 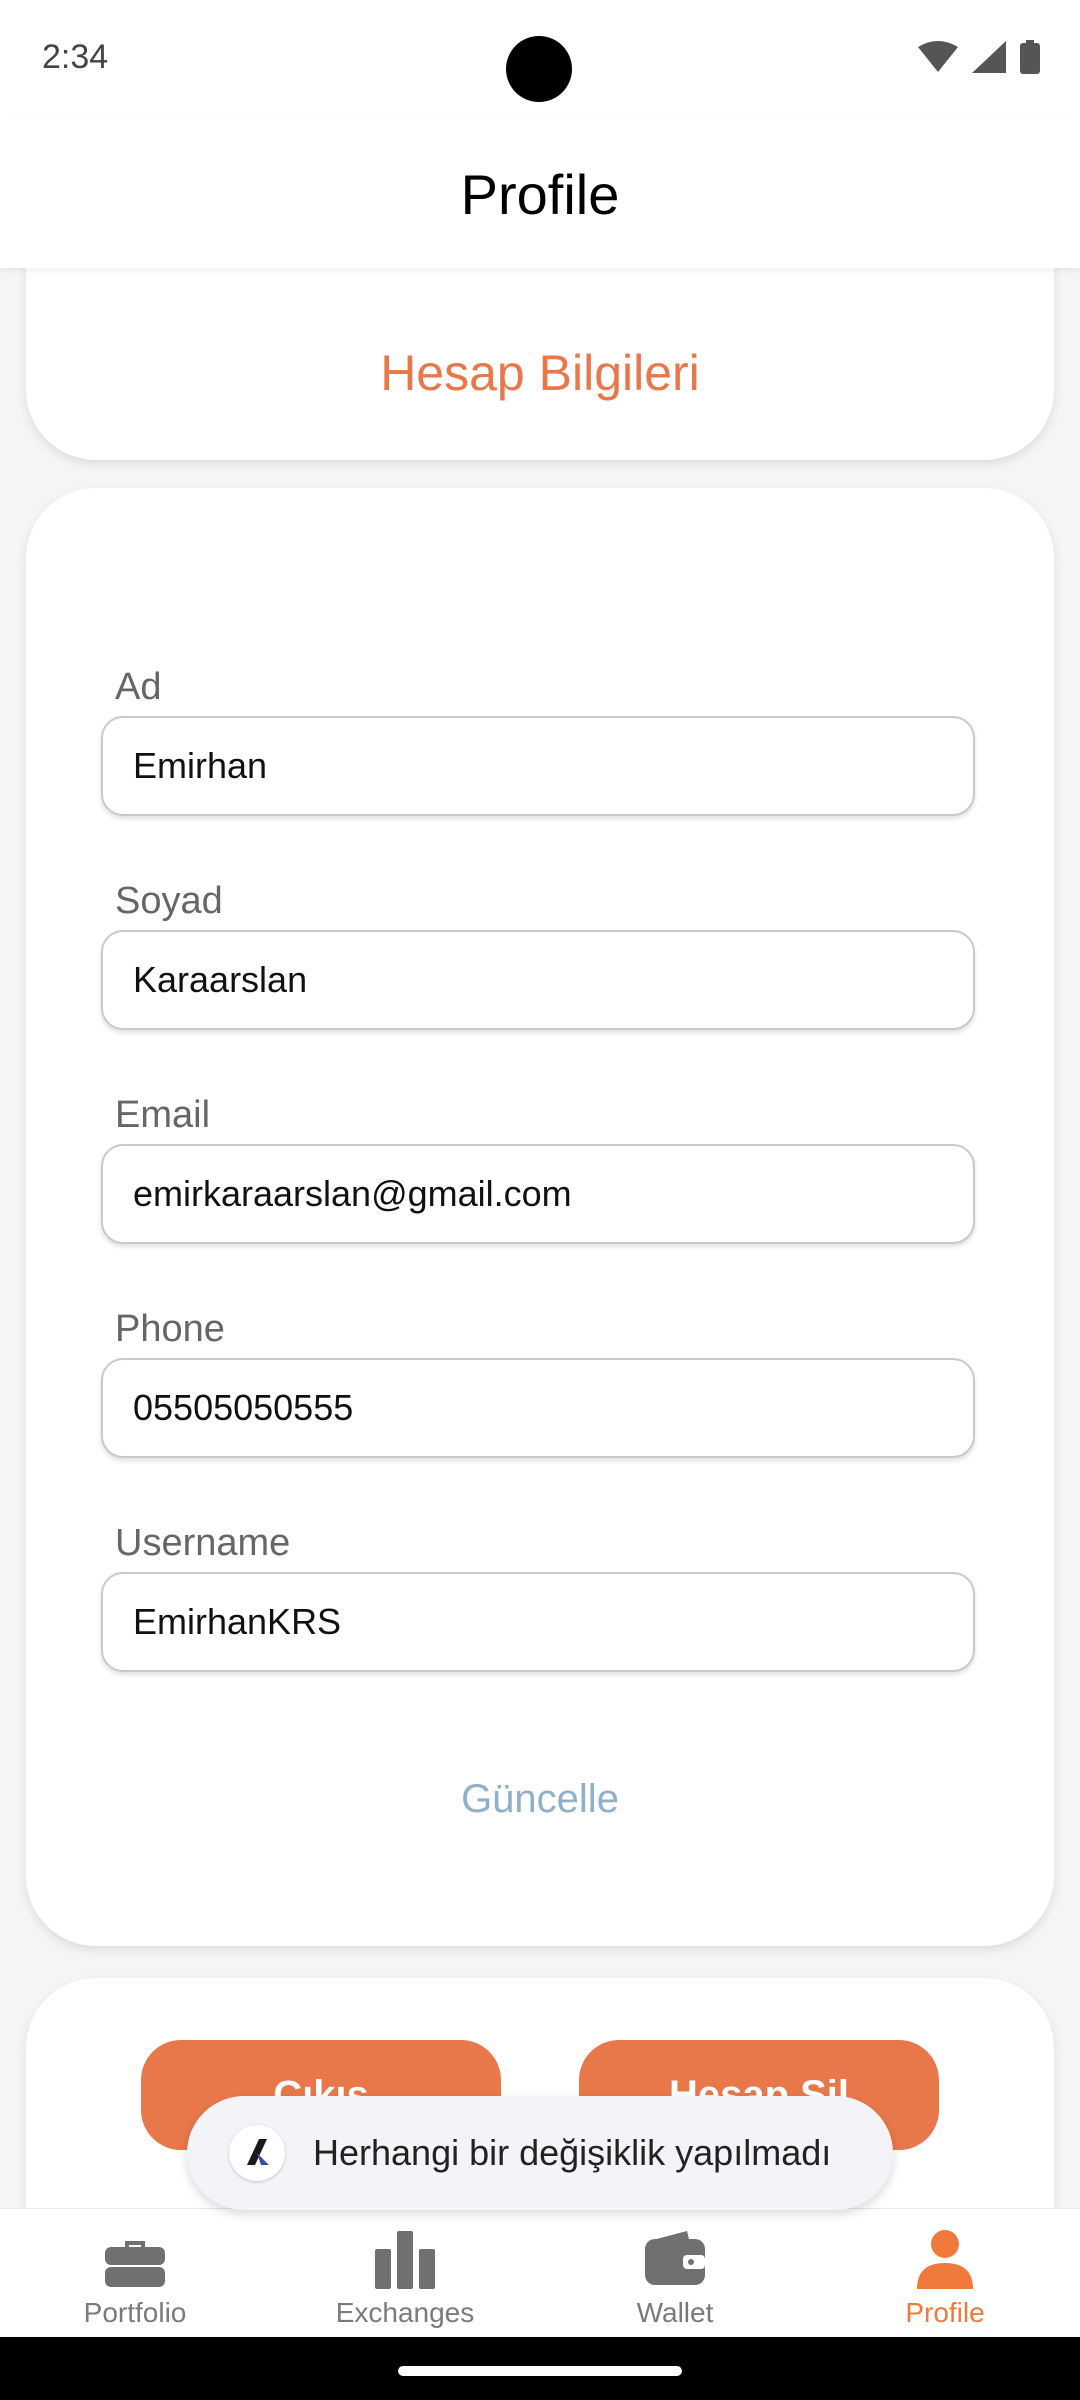 What do you see at coordinates (989, 57) in the screenshot?
I see `signal-icon` at bounding box center [989, 57].